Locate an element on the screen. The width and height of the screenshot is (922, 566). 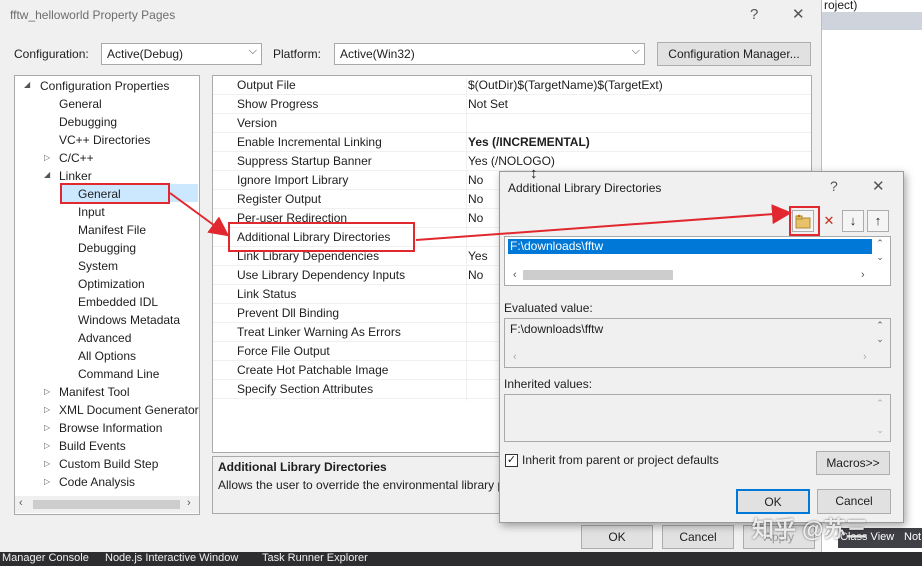
property-name: Force File Output is located at coordinates (283, 351).